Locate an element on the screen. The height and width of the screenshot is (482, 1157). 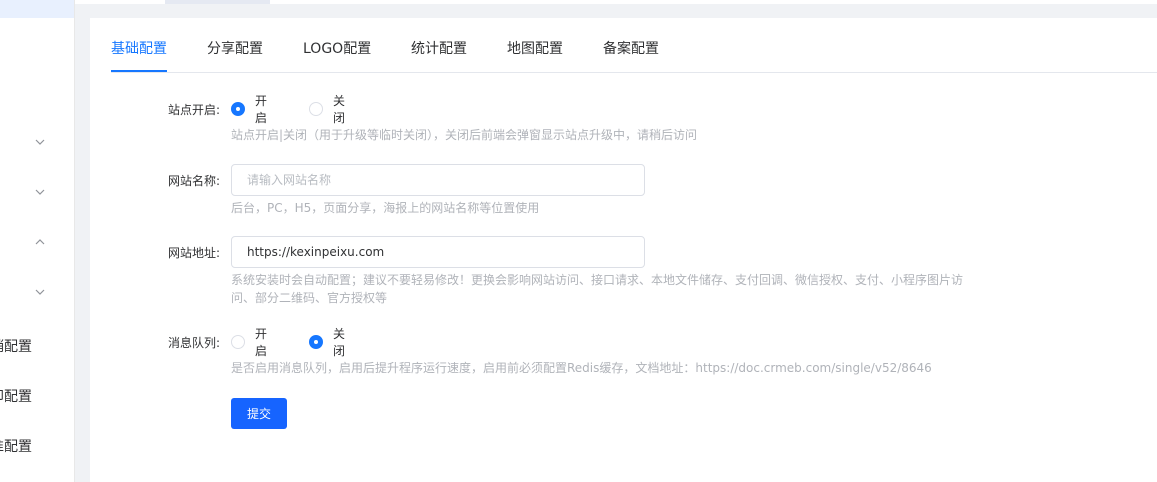
tab-stats-config: 统计配置 is located at coordinates (439, 48).